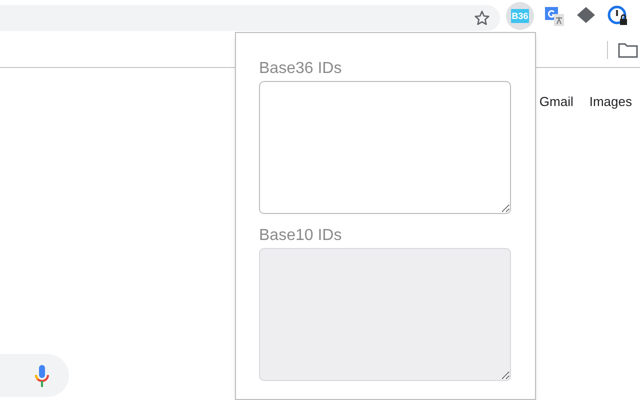 The height and width of the screenshot is (400, 640). What do you see at coordinates (482, 18) in the screenshot?
I see `star-icon` at bounding box center [482, 18].